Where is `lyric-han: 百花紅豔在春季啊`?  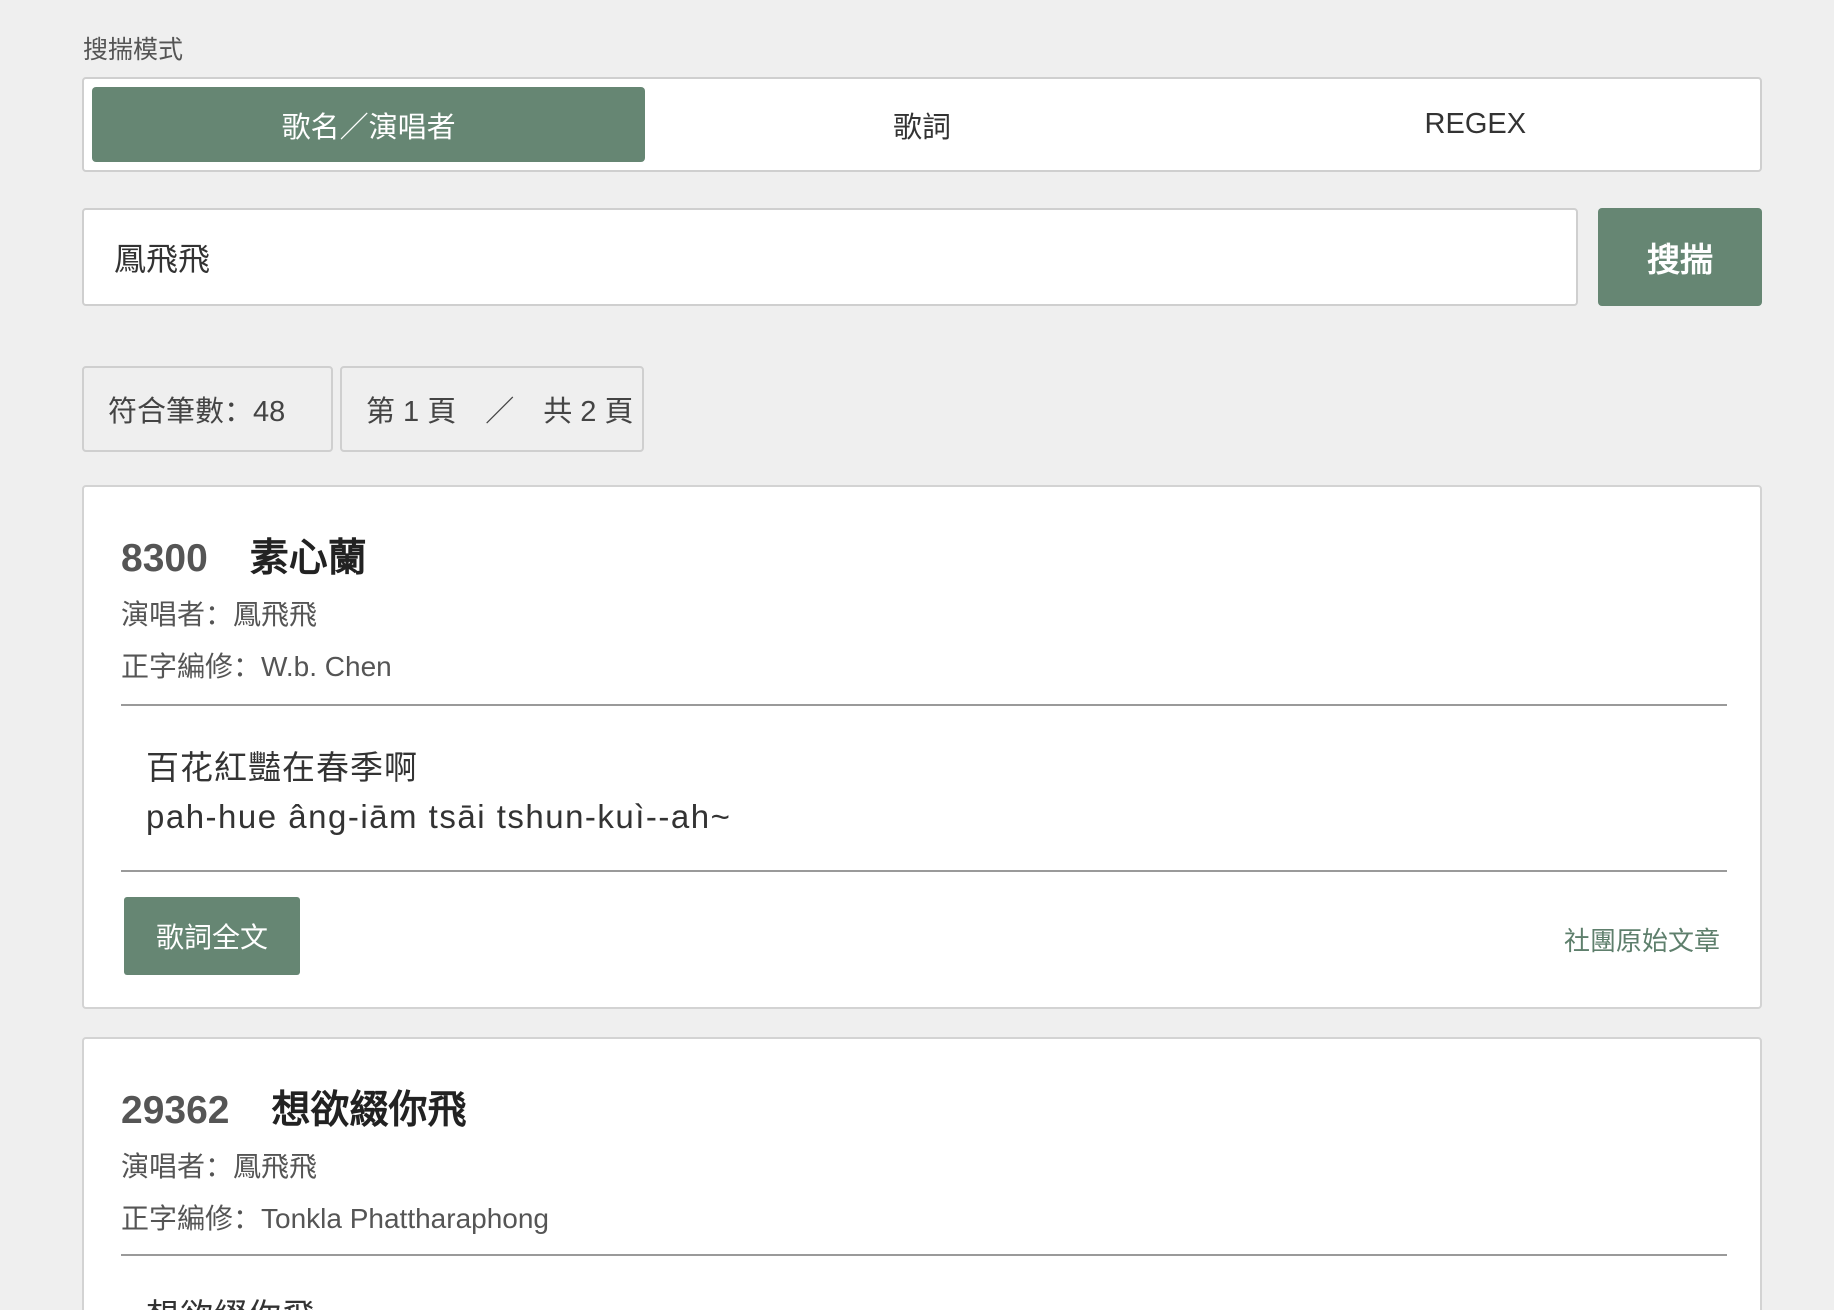 lyric-han: 百花紅豔在春季啊 is located at coordinates (282, 767).